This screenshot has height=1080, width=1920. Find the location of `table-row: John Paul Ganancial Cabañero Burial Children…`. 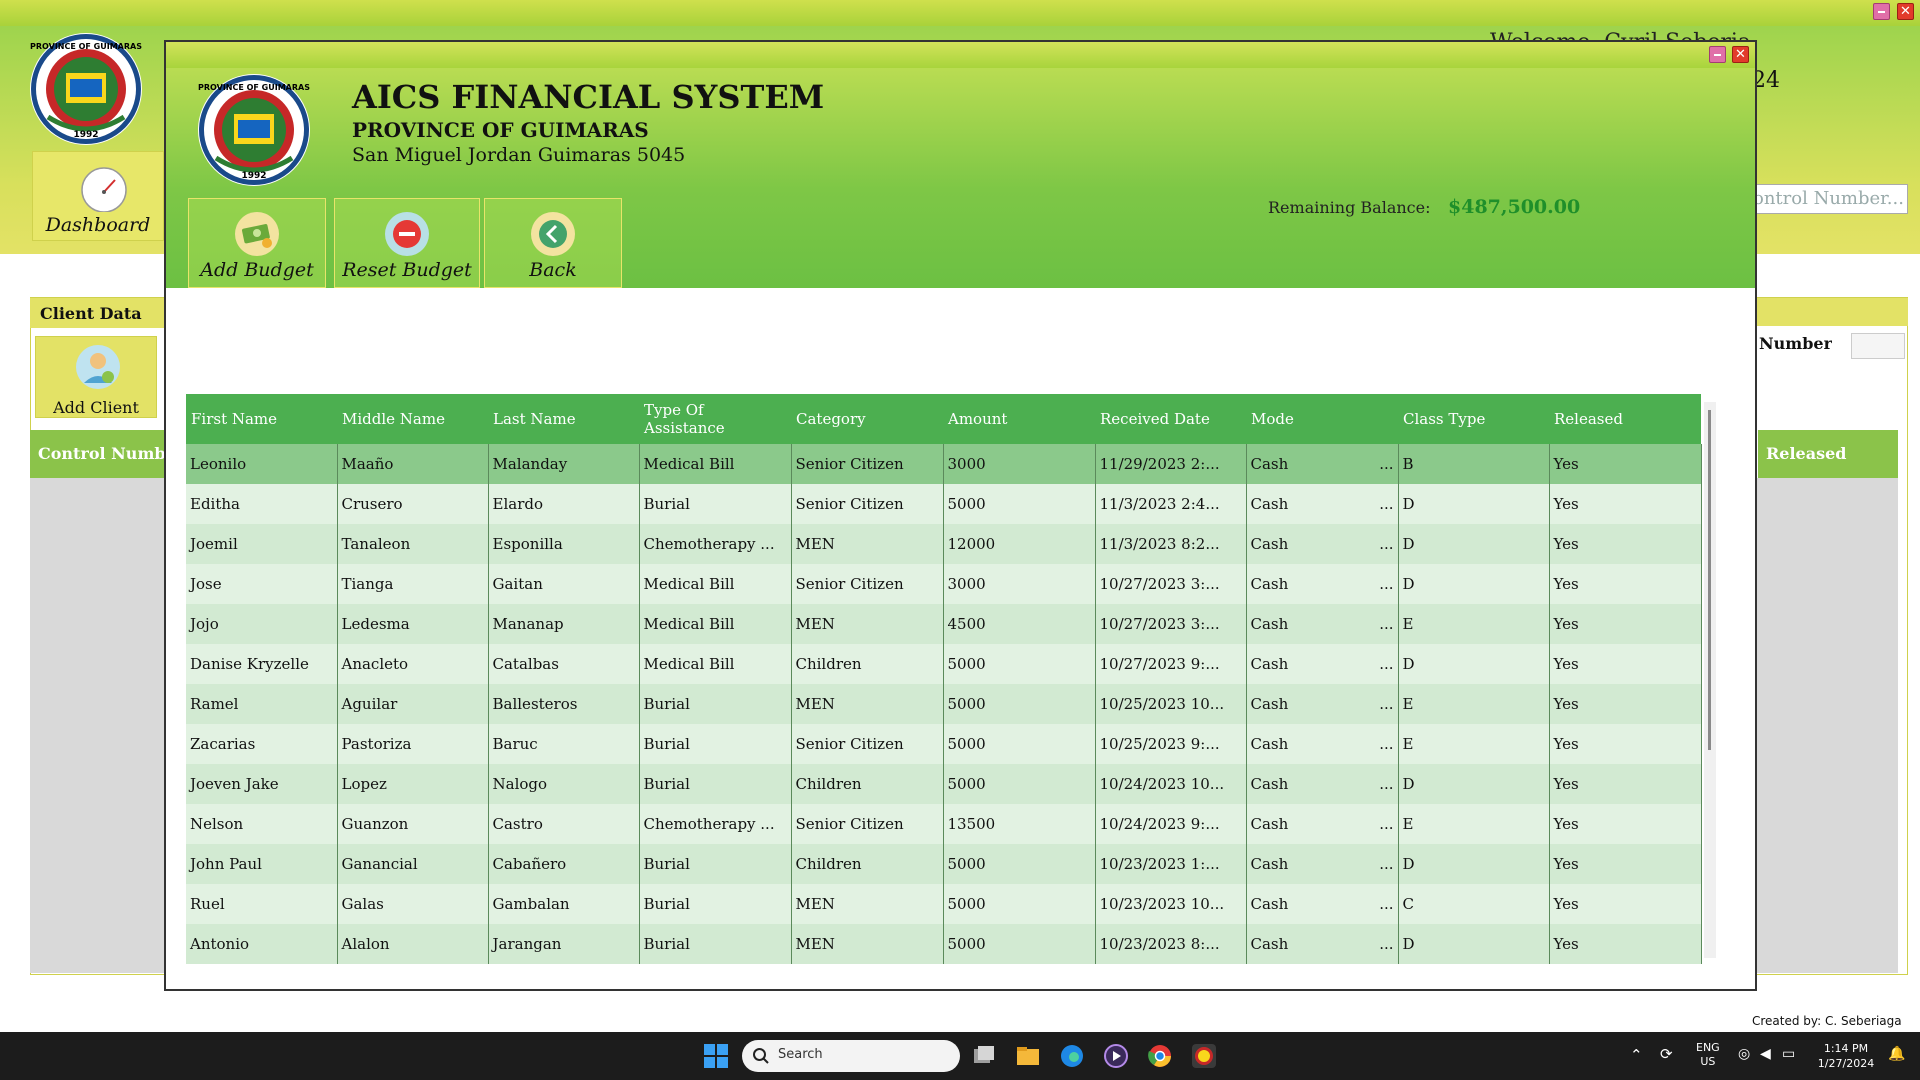

table-row: John Paul Ganancial Cabañero Burial Children… is located at coordinates (944, 864).